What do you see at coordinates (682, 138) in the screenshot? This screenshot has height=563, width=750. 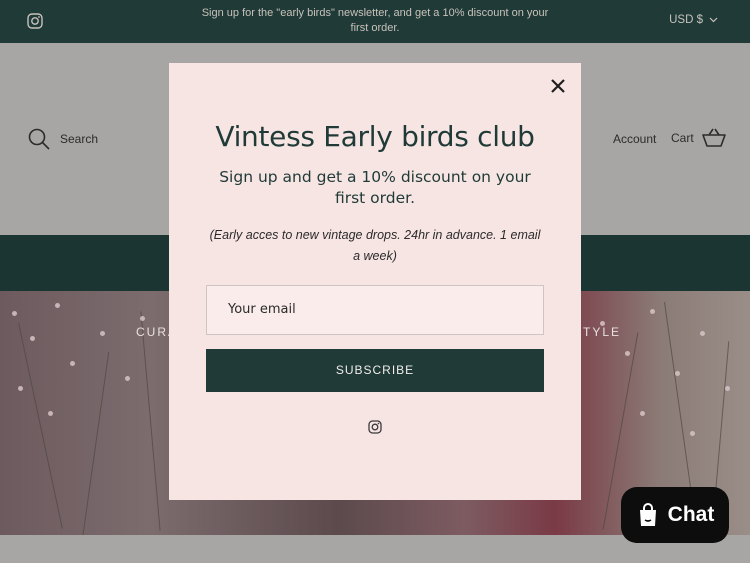 I see `cart-label: Cart` at bounding box center [682, 138].